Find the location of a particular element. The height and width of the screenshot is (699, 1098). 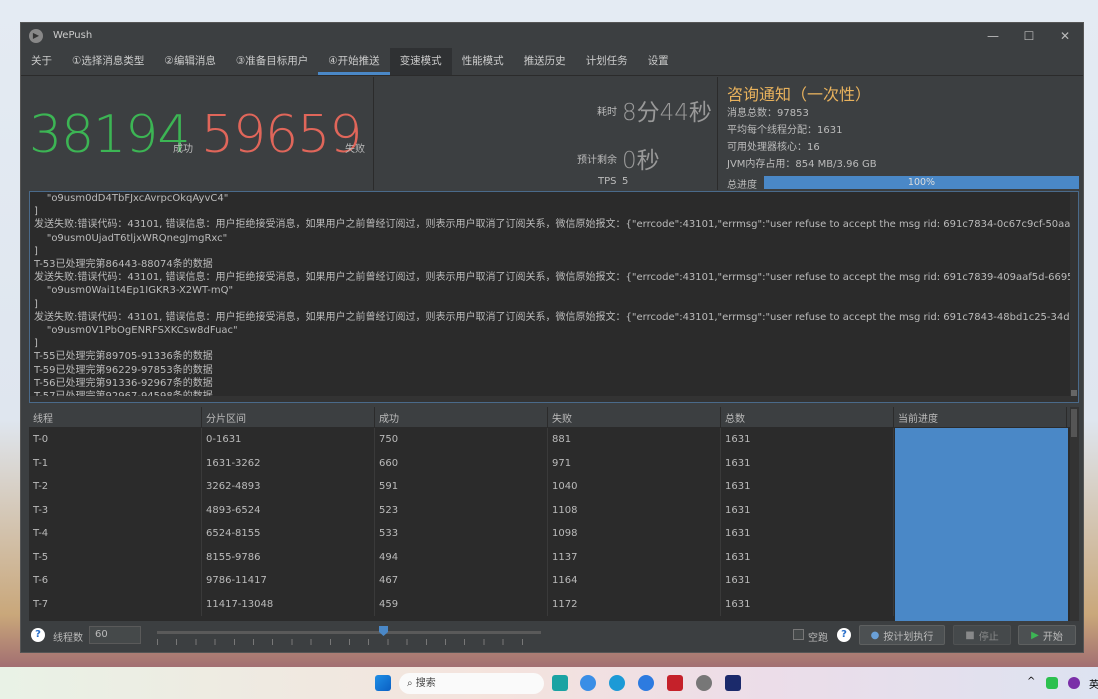

cell-fail: 1040 is located at coordinates (634, 487).